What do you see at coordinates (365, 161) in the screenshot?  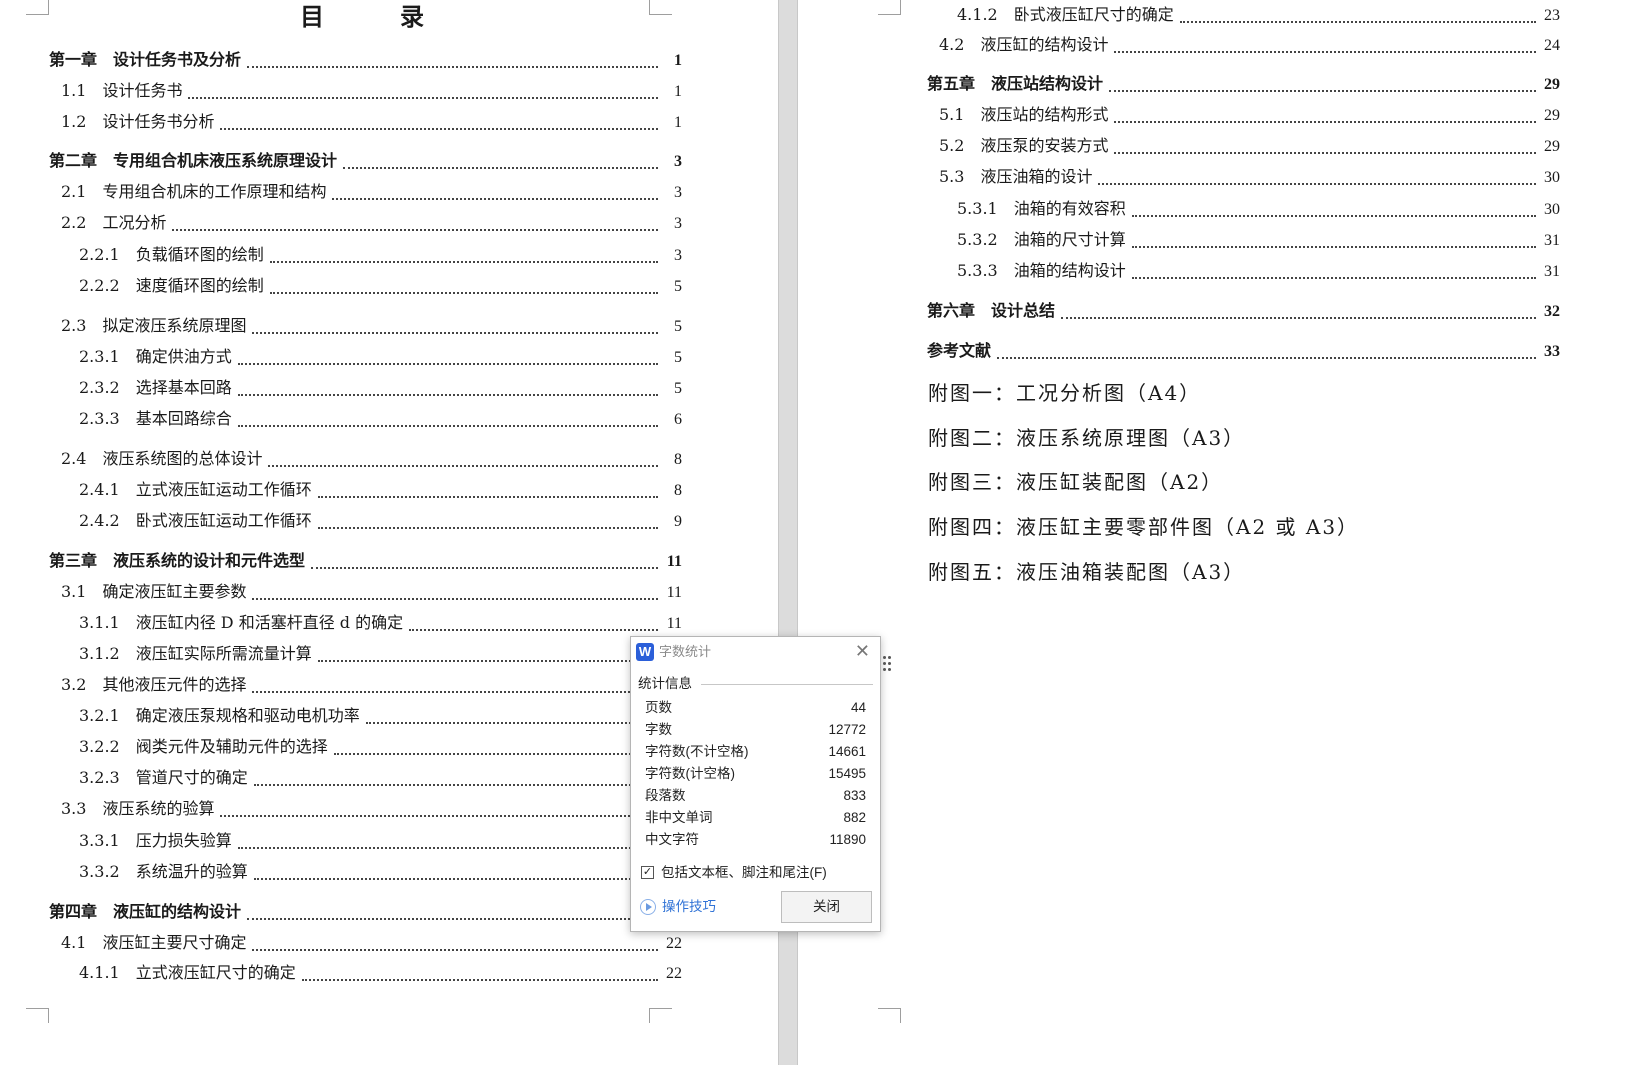 I see `toc-entry-level-1: 第二章 专用组合机床液压系统原理设计 3` at bounding box center [365, 161].